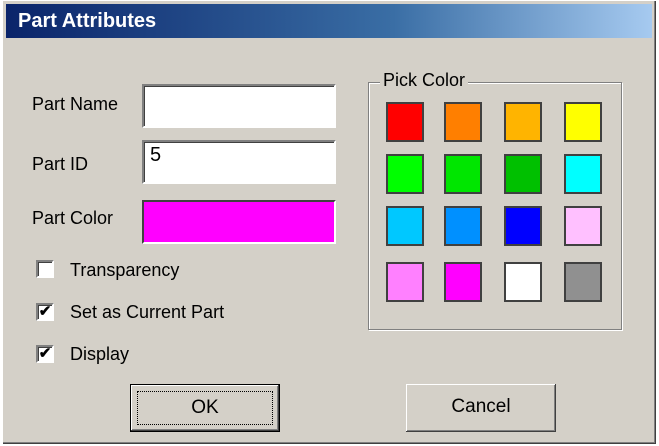 The image size is (659, 446). Describe the element at coordinates (147, 312) in the screenshot. I see `set-current-part-label: Set as Current Part` at that location.